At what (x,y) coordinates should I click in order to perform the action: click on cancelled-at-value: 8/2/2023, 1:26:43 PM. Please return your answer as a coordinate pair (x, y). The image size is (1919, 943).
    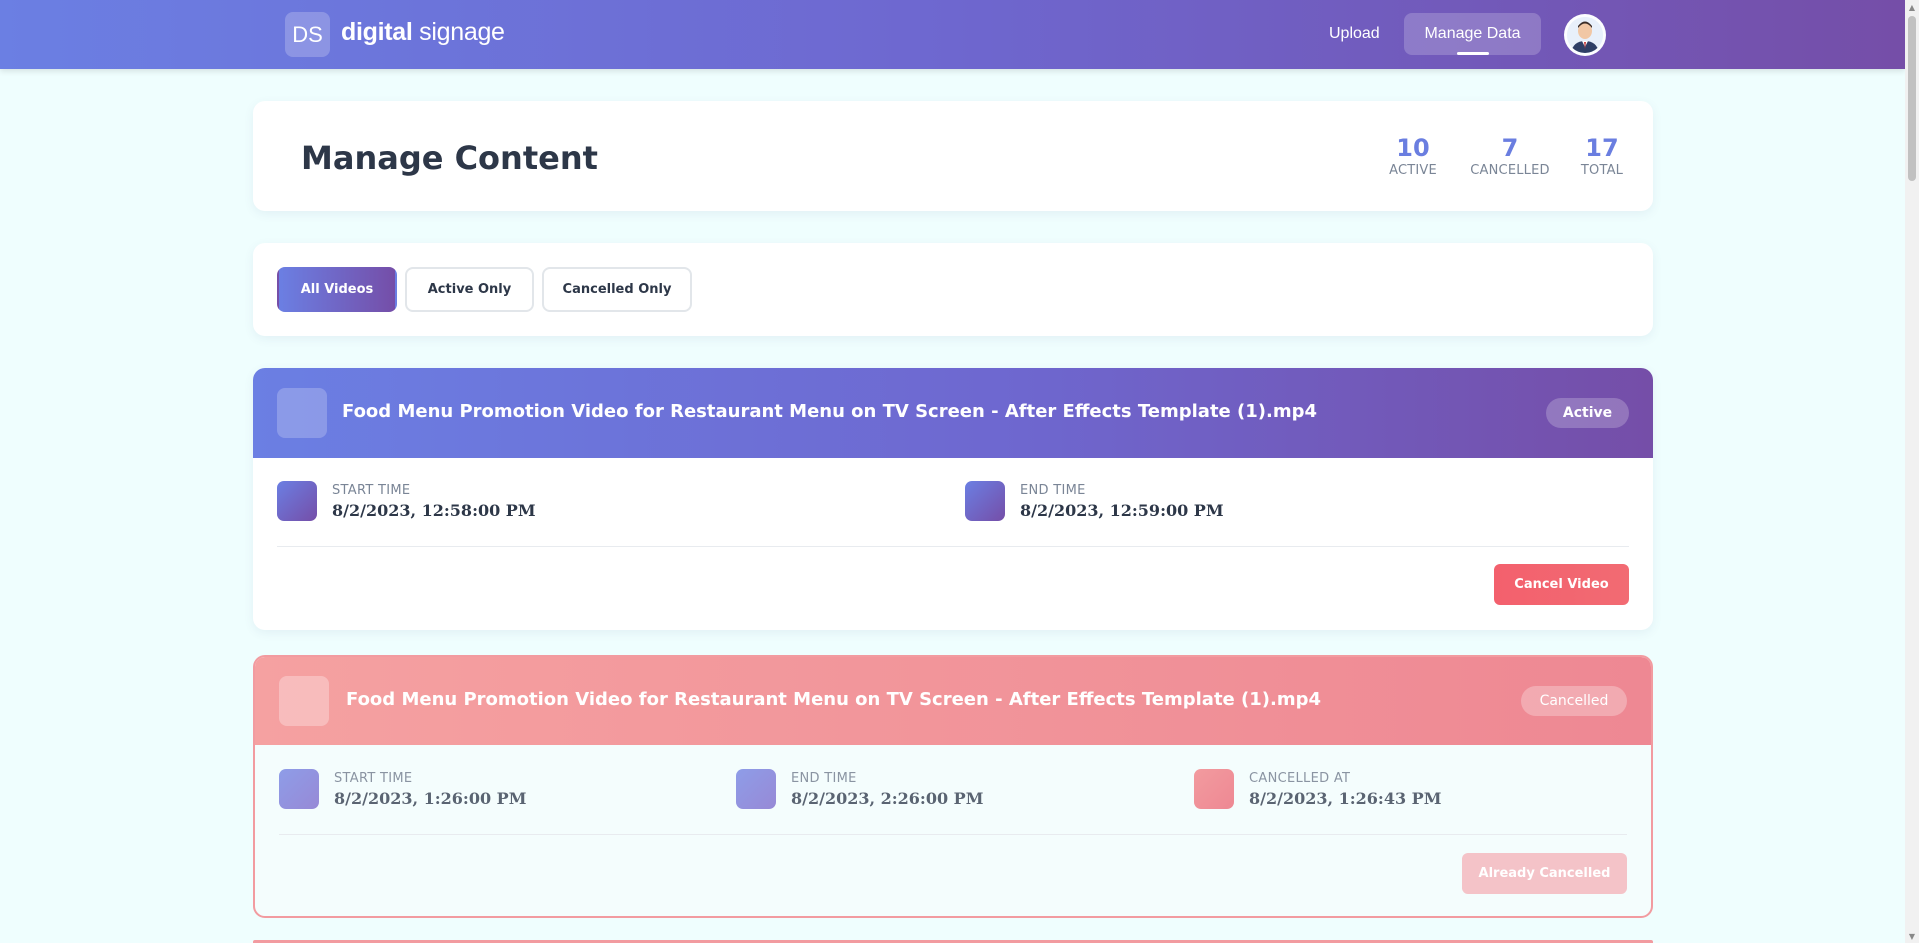
    Looking at the image, I should click on (1345, 798).